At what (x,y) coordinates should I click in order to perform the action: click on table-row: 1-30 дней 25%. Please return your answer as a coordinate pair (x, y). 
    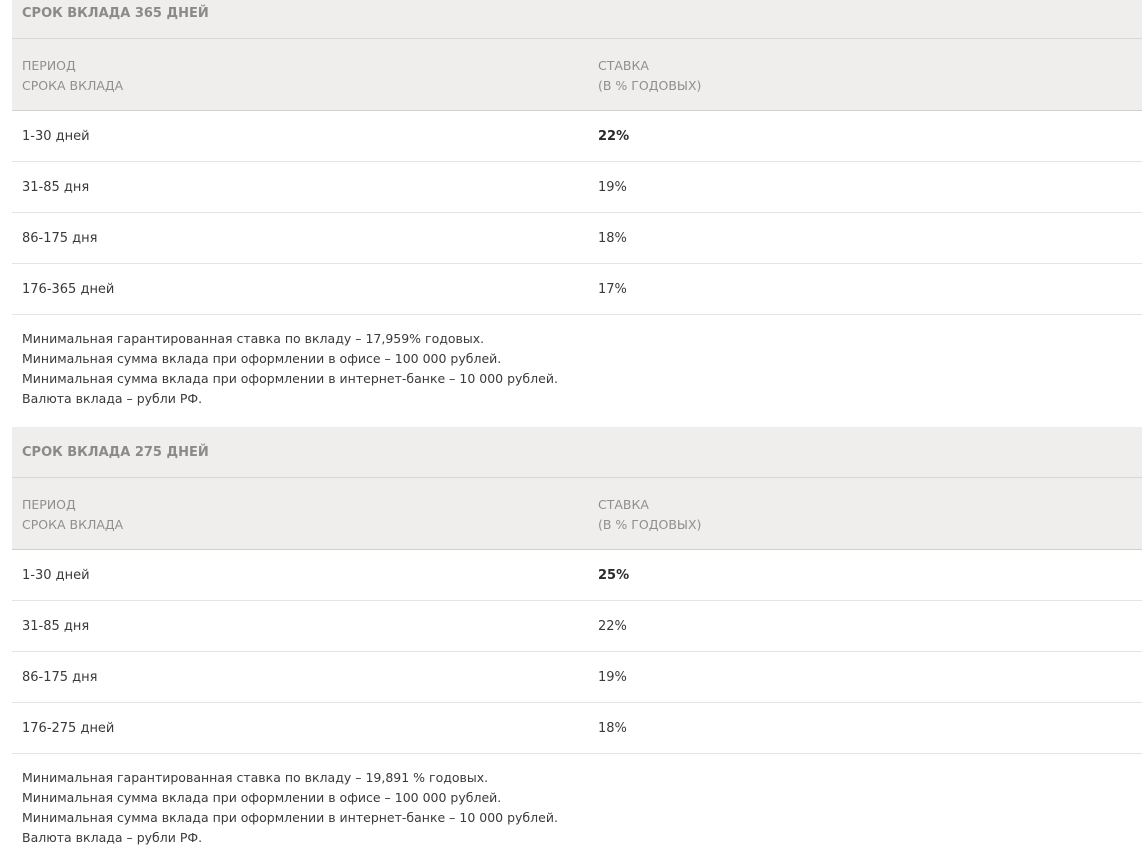
    Looking at the image, I should click on (577, 575).